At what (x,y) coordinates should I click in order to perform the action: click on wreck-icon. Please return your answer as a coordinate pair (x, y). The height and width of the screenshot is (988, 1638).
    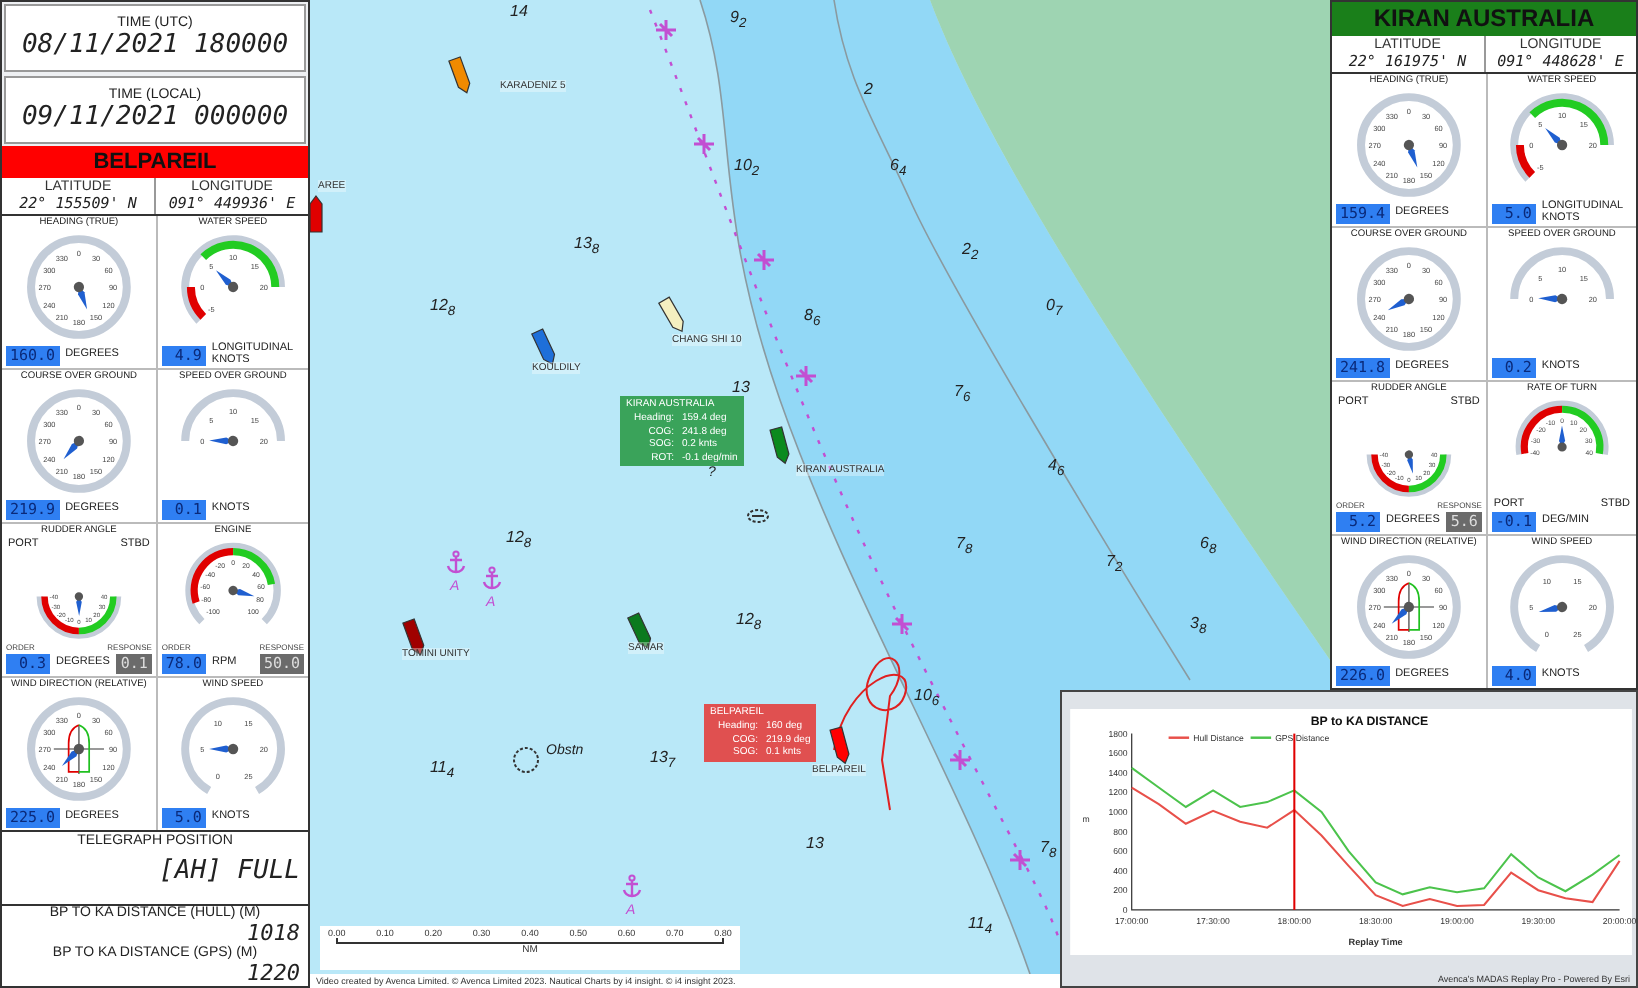
    Looking at the image, I should click on (758, 516).